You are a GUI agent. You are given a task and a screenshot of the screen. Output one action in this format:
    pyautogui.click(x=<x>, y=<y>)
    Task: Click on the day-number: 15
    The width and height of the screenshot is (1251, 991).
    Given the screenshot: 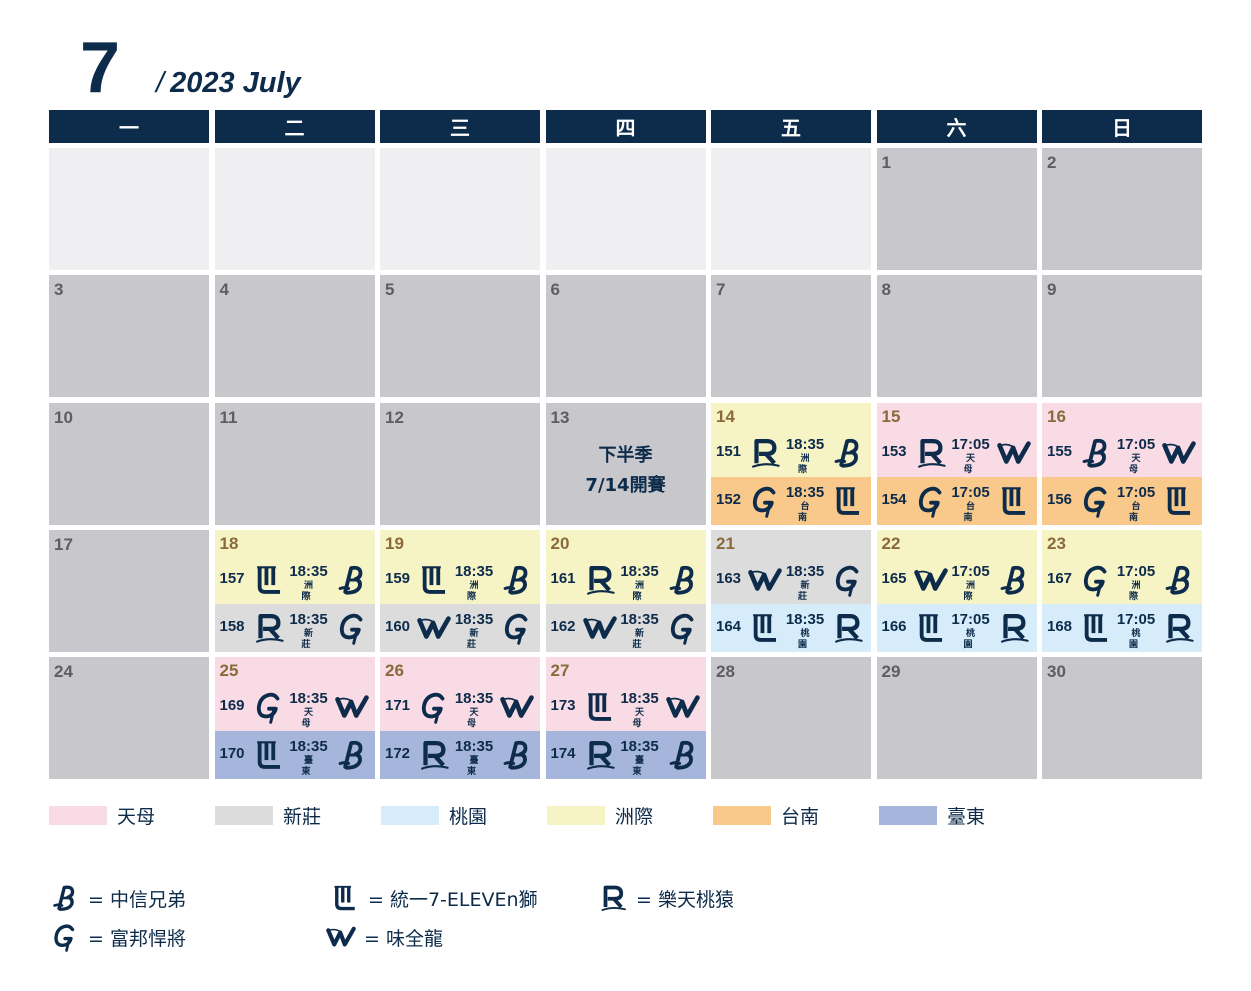 What is the action you would take?
    pyautogui.click(x=891, y=416)
    